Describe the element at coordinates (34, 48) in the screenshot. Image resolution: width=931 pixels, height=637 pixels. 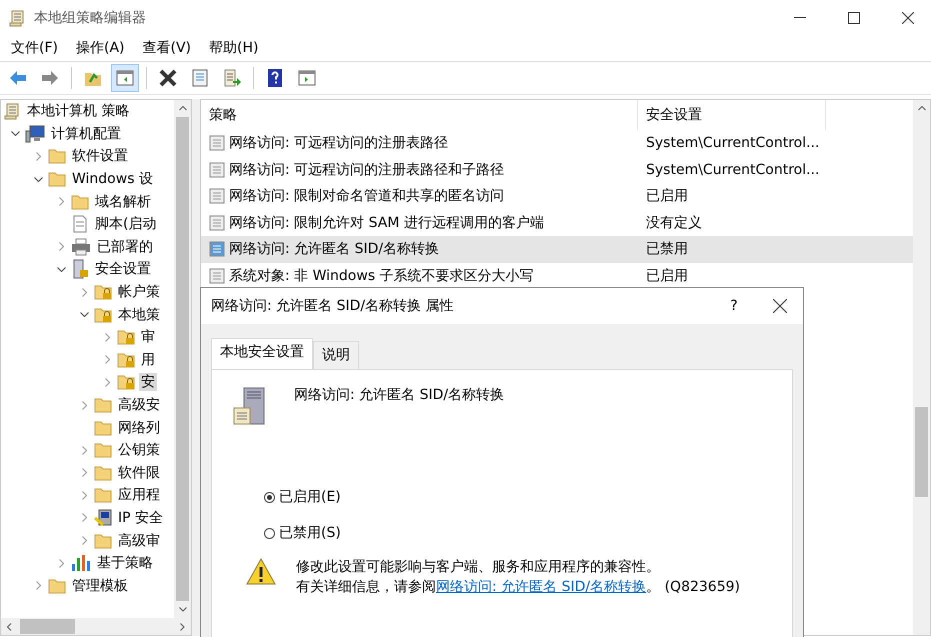
I see `menu-item: 文件(F)` at that location.